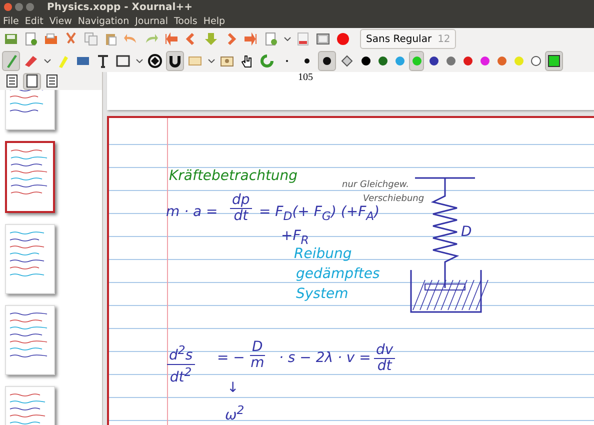  What do you see at coordinates (171, 39) in the screenshot?
I see `first-page-icon` at bounding box center [171, 39].